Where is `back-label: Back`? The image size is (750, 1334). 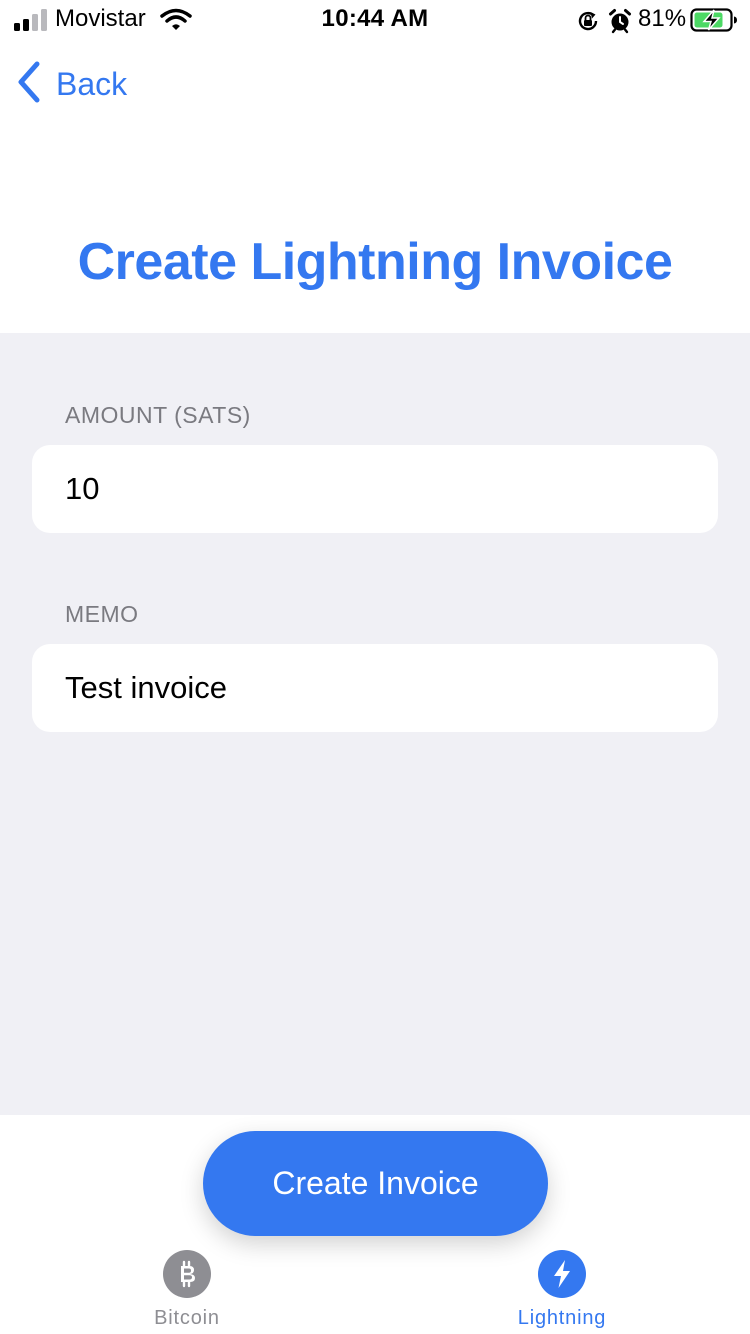 back-label: Back is located at coordinates (92, 83).